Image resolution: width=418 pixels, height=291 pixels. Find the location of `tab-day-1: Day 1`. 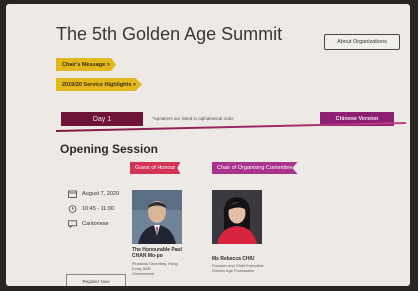

tab-day-1: Day 1 is located at coordinates (102, 119).